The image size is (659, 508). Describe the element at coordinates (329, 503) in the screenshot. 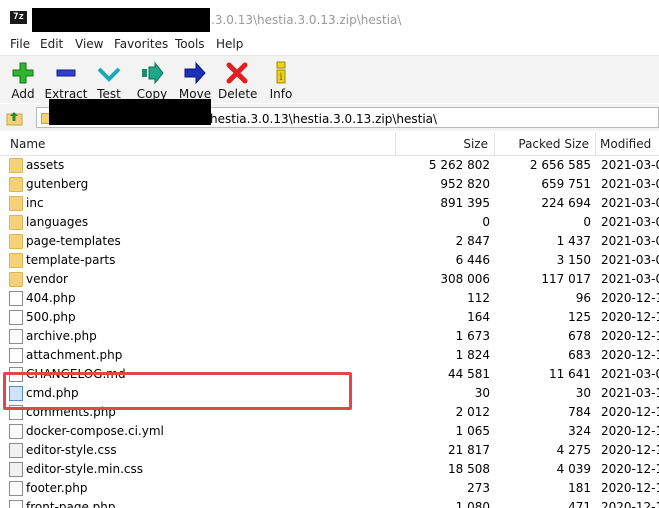

I see `file-row: front-page.php 1 080 471 2020-12-11` at that location.